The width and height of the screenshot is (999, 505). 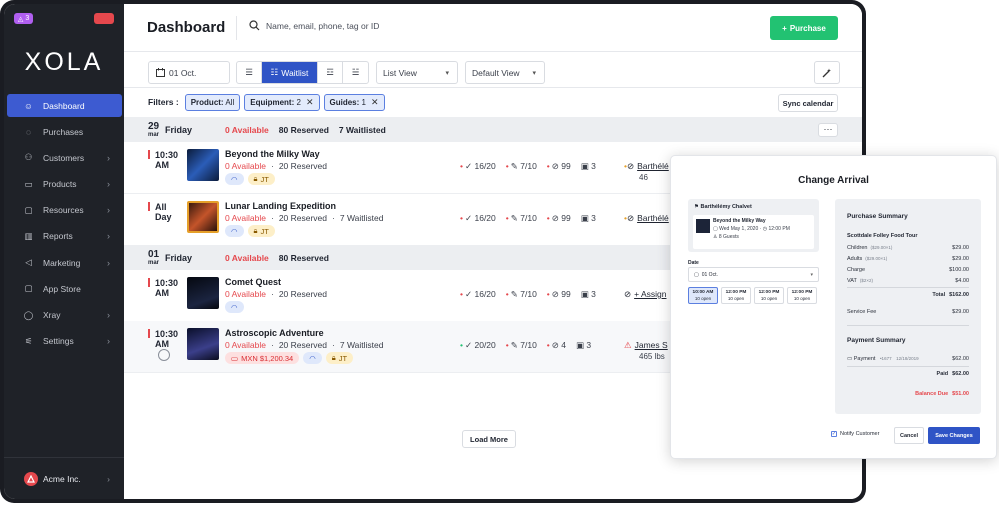 I want to click on event-waitlisted: 7 Waitlisted, so click(x=361, y=218).